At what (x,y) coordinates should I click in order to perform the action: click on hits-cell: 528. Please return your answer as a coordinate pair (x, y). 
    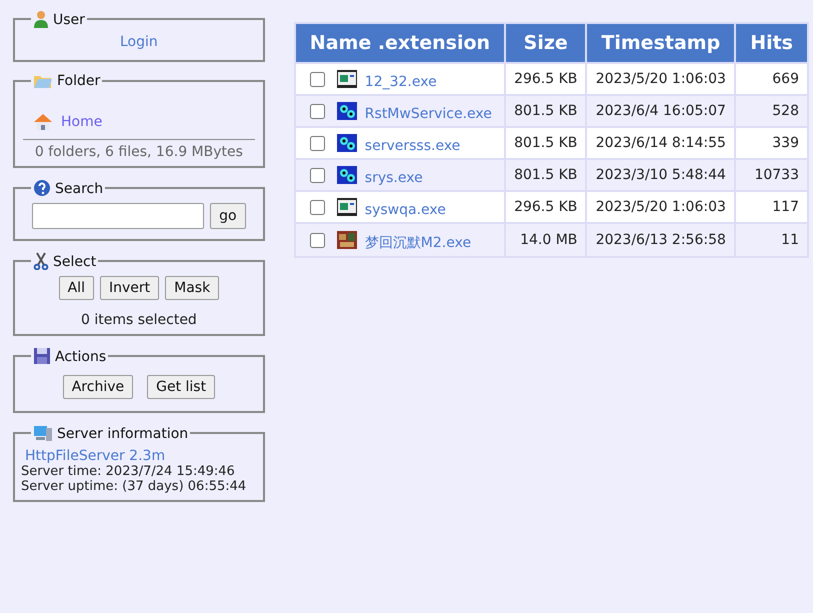
    Looking at the image, I should click on (771, 111).